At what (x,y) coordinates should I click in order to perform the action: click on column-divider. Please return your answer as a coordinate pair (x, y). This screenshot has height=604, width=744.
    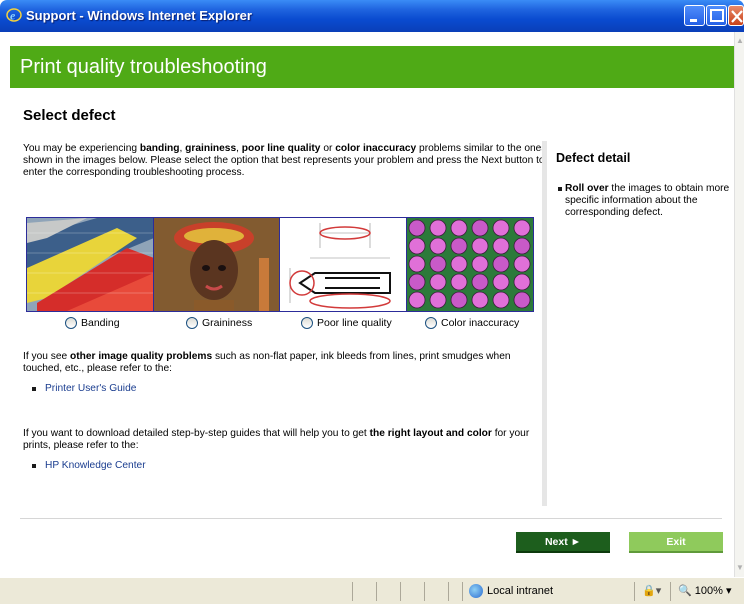
    Looking at the image, I should click on (544, 323).